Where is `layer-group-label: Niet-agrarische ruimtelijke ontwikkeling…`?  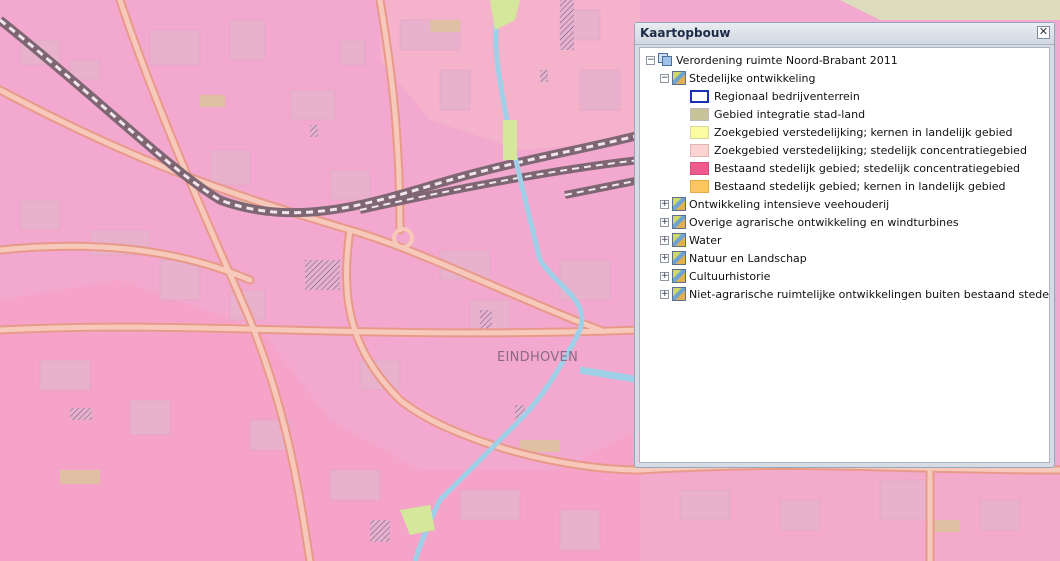
layer-group-label: Niet-agrarische ruimtelijke ontwikkeling… is located at coordinates (869, 294).